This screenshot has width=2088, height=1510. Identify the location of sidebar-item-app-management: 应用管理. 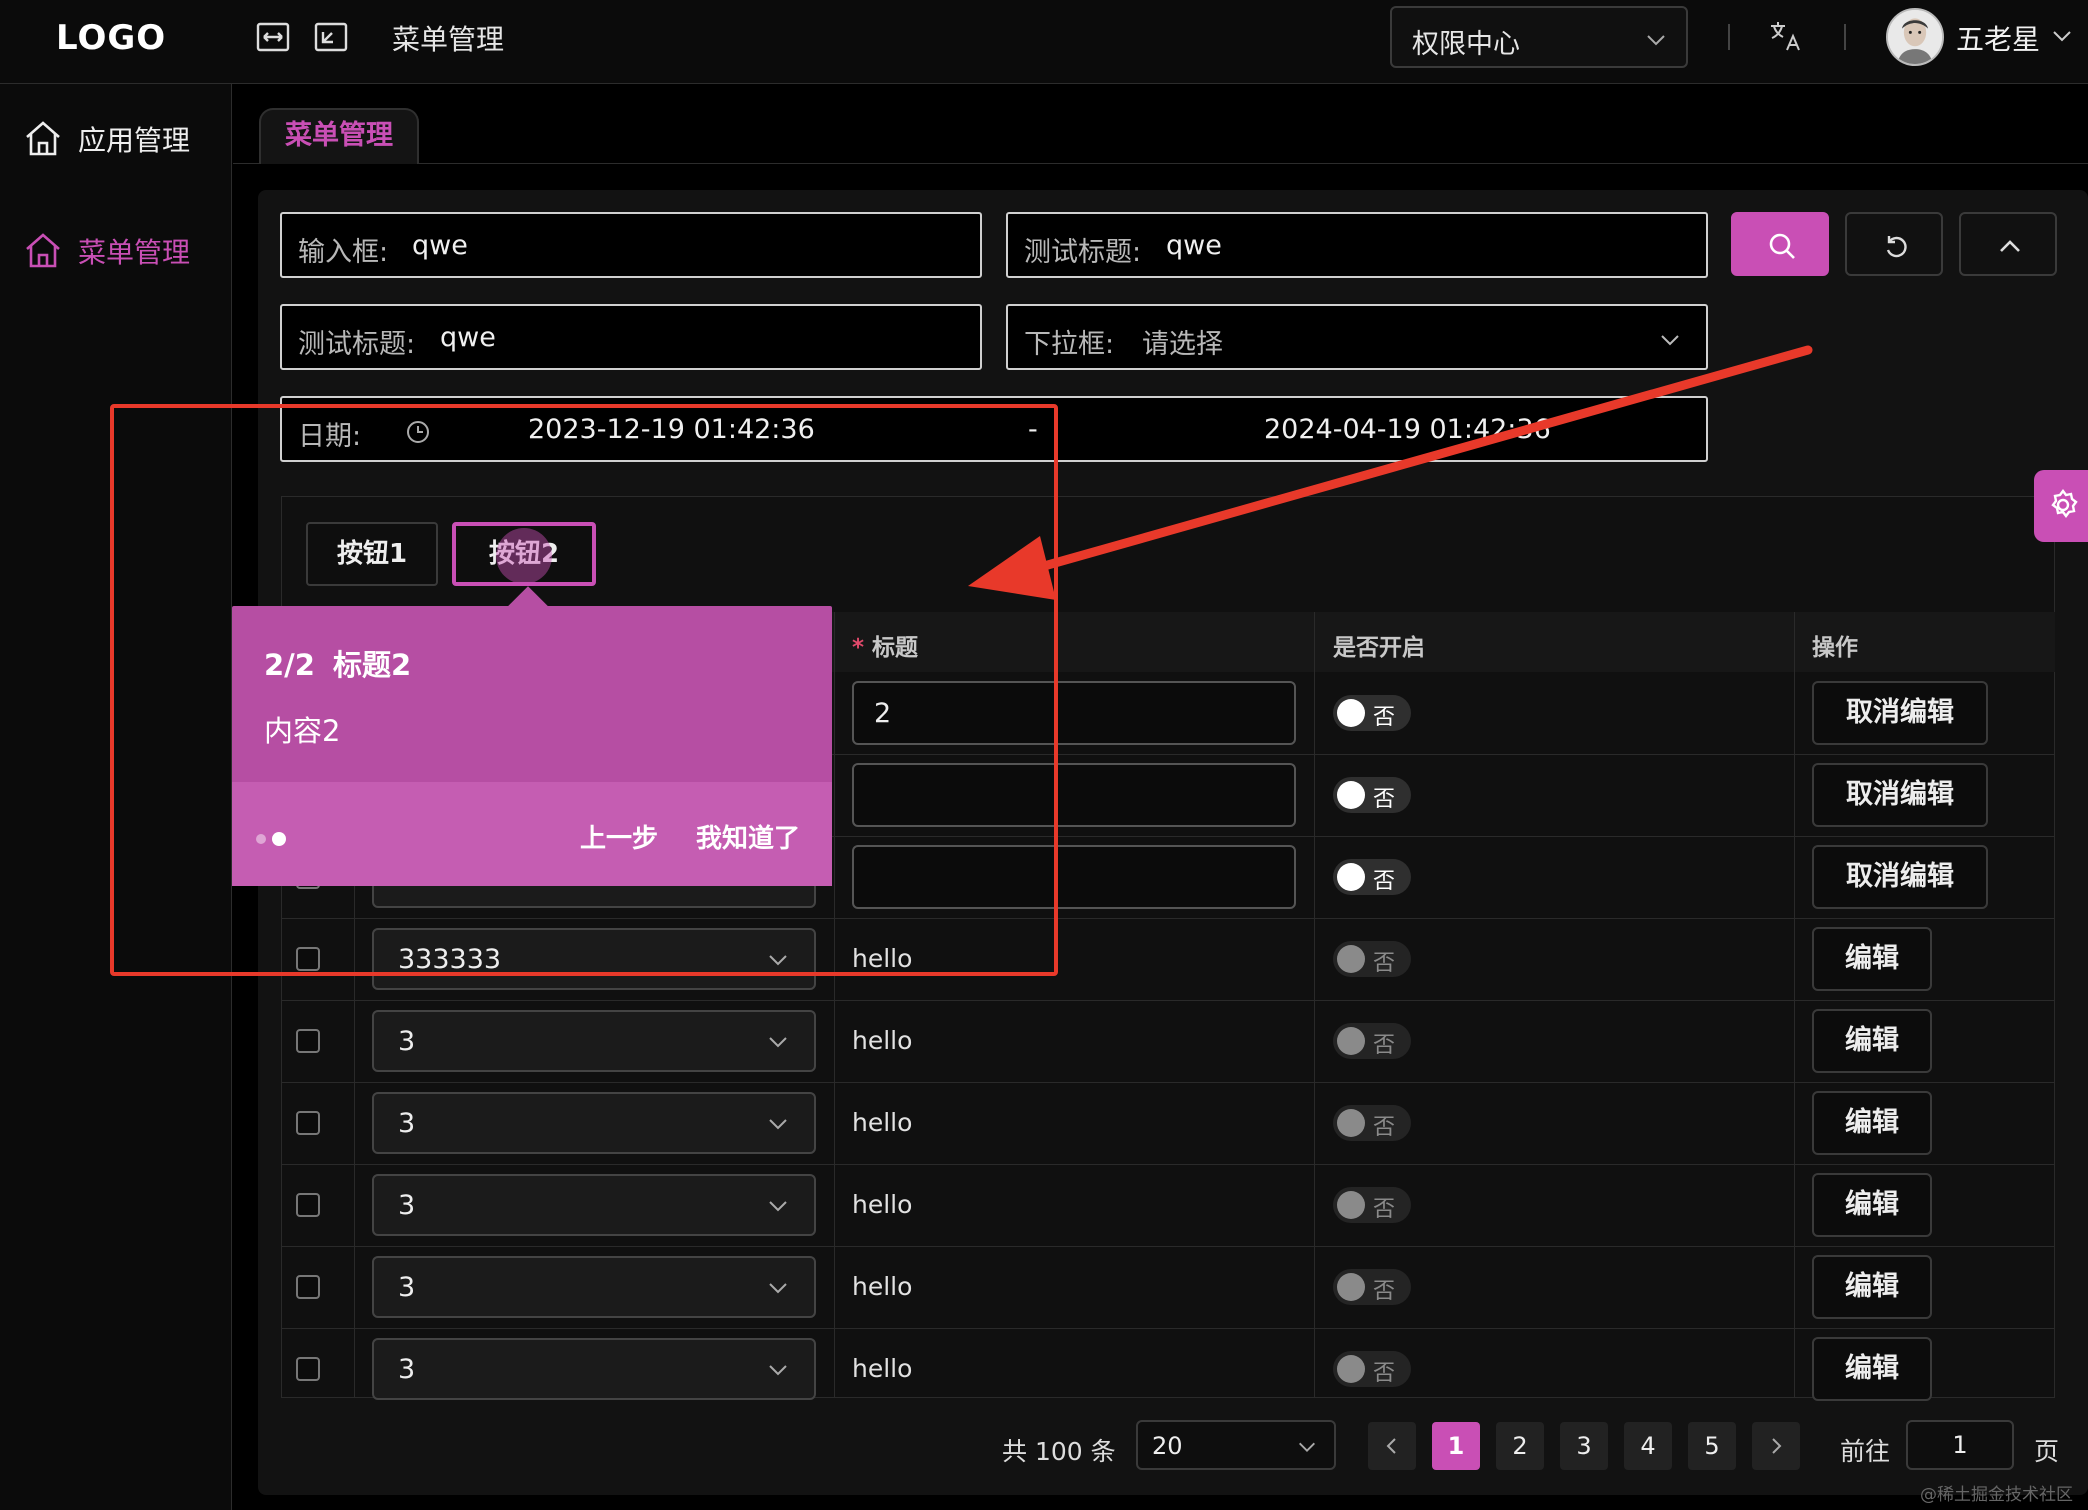
(122, 139).